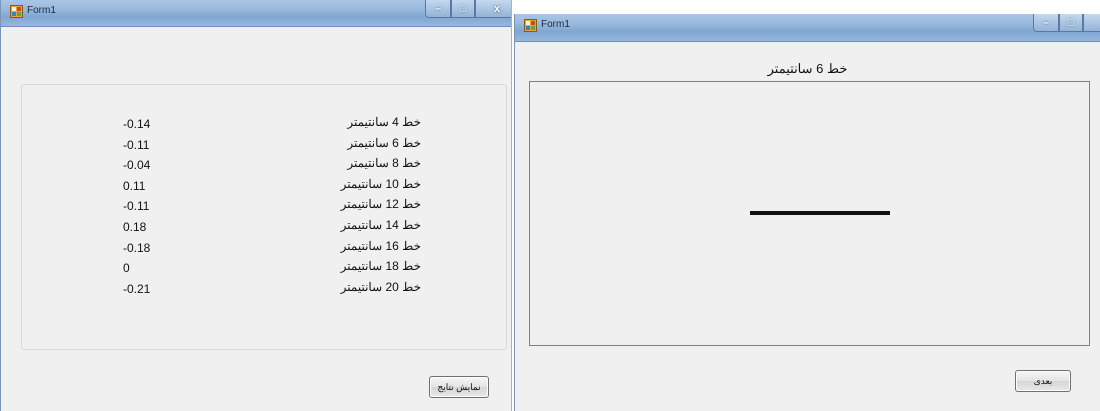  Describe the element at coordinates (126, 268) in the screenshot. I see `result-value: 0` at that location.